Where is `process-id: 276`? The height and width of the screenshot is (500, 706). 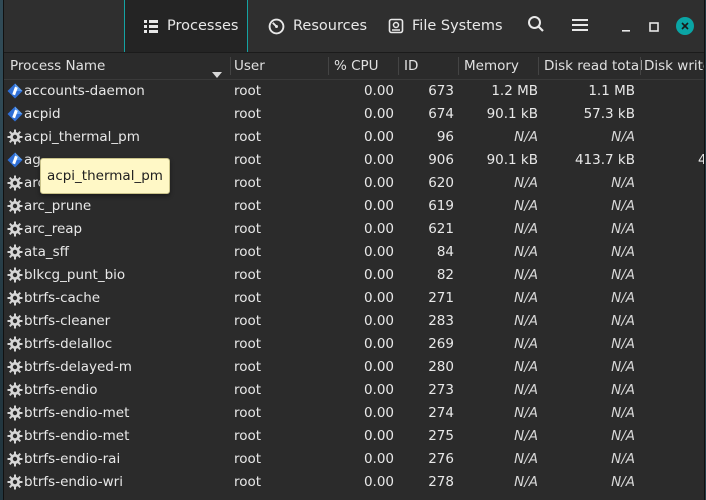
process-id: 276 is located at coordinates (441, 459).